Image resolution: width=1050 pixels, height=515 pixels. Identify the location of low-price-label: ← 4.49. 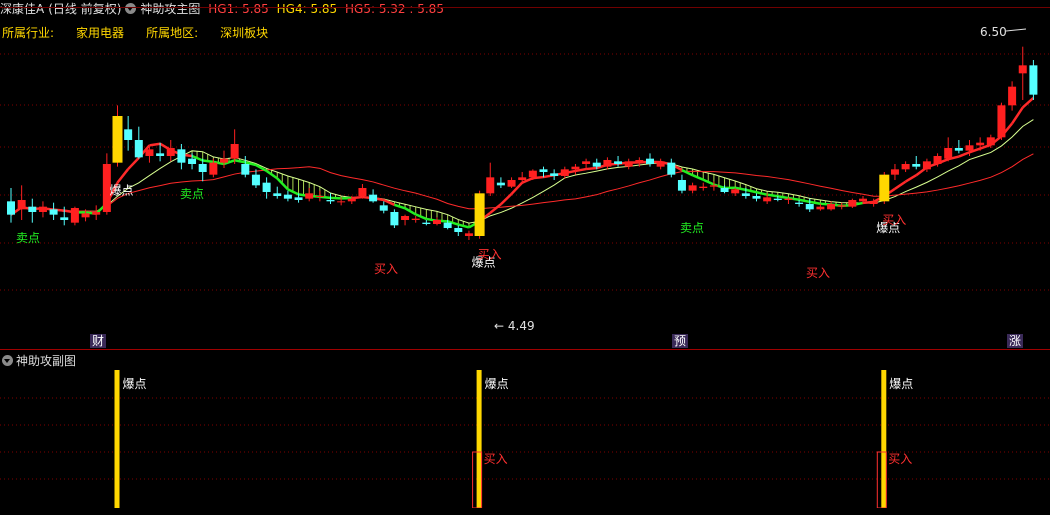
(514, 326).